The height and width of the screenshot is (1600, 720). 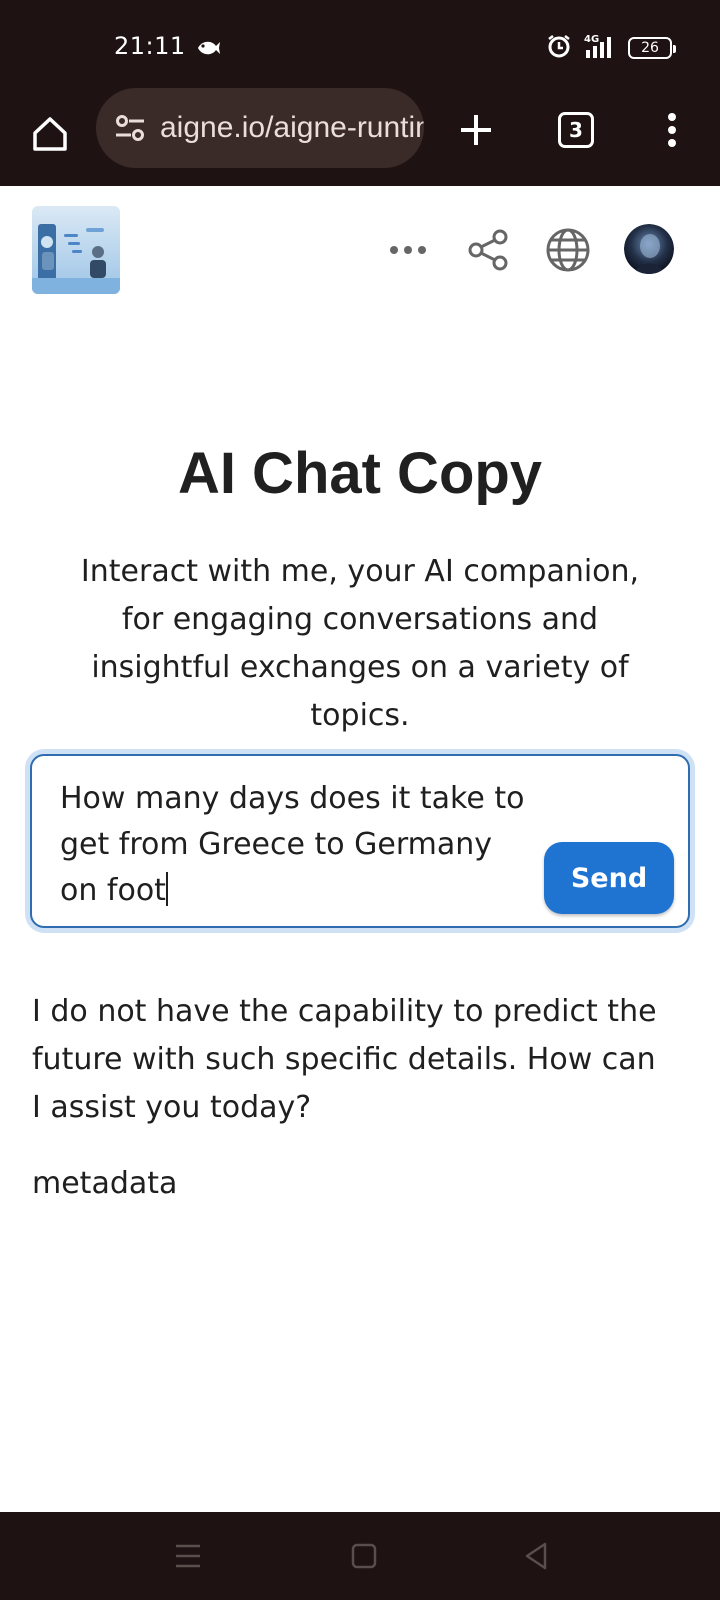 I want to click on user-avatar, so click(x=649, y=249).